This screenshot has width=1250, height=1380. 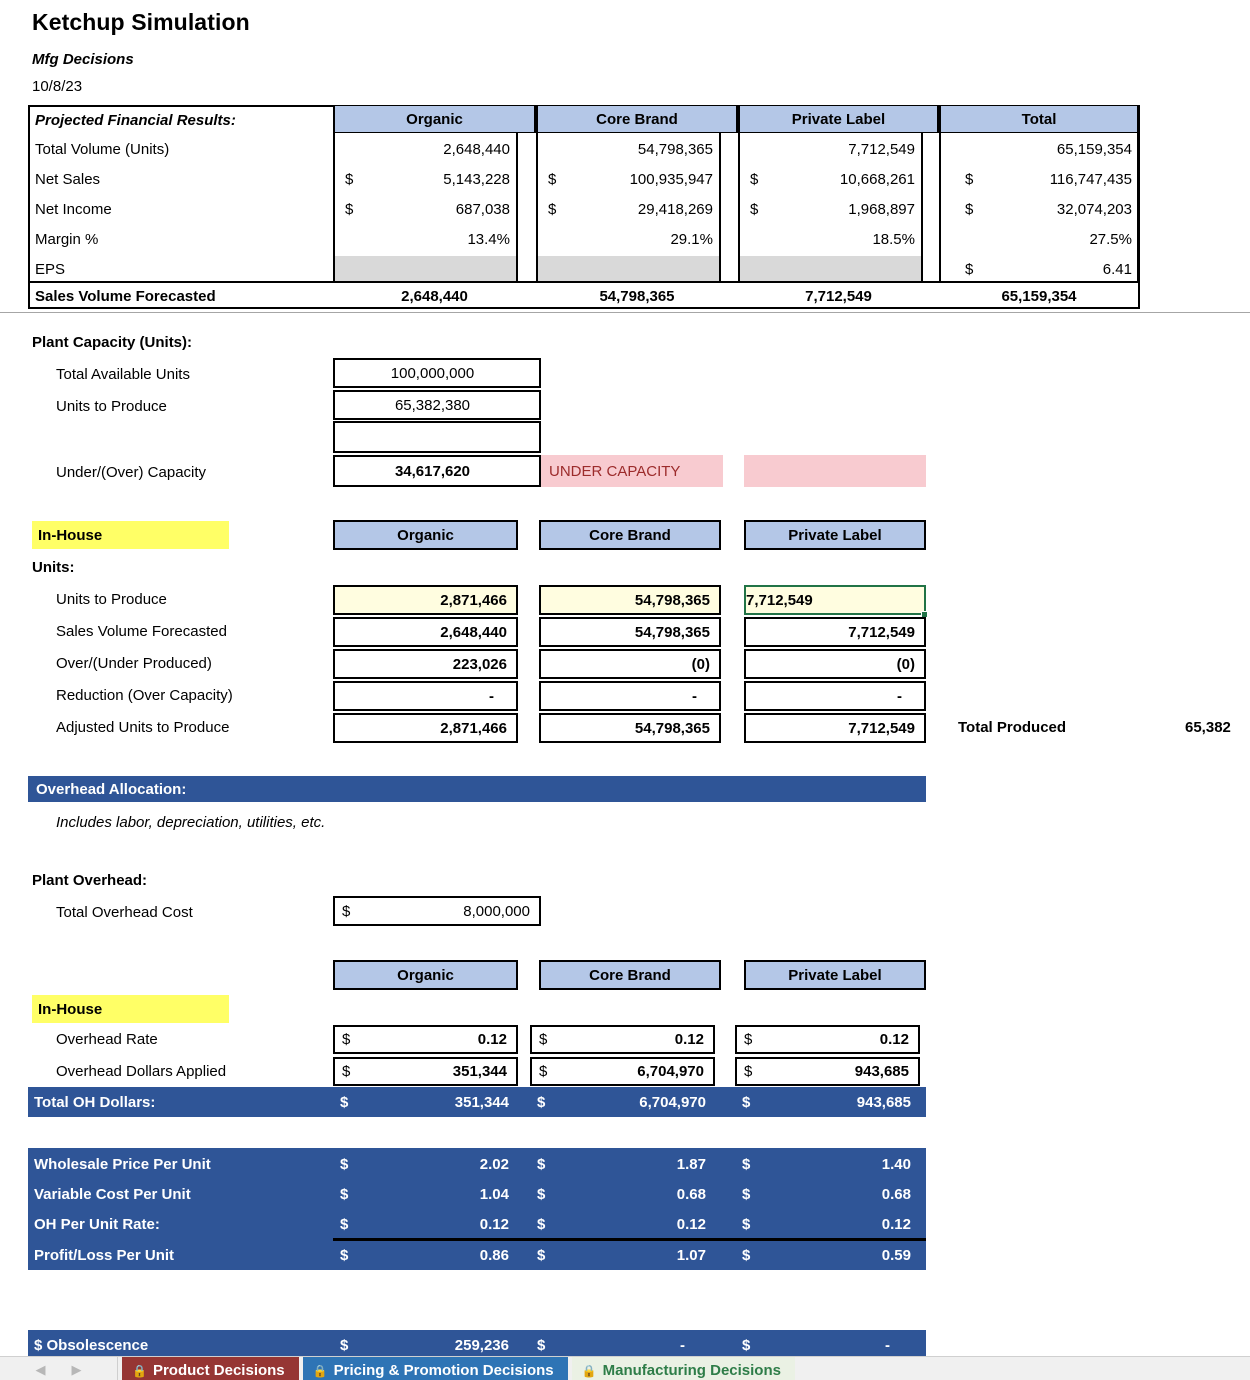 I want to click on financial-footer-value: 54,798,365, so click(x=637, y=296).